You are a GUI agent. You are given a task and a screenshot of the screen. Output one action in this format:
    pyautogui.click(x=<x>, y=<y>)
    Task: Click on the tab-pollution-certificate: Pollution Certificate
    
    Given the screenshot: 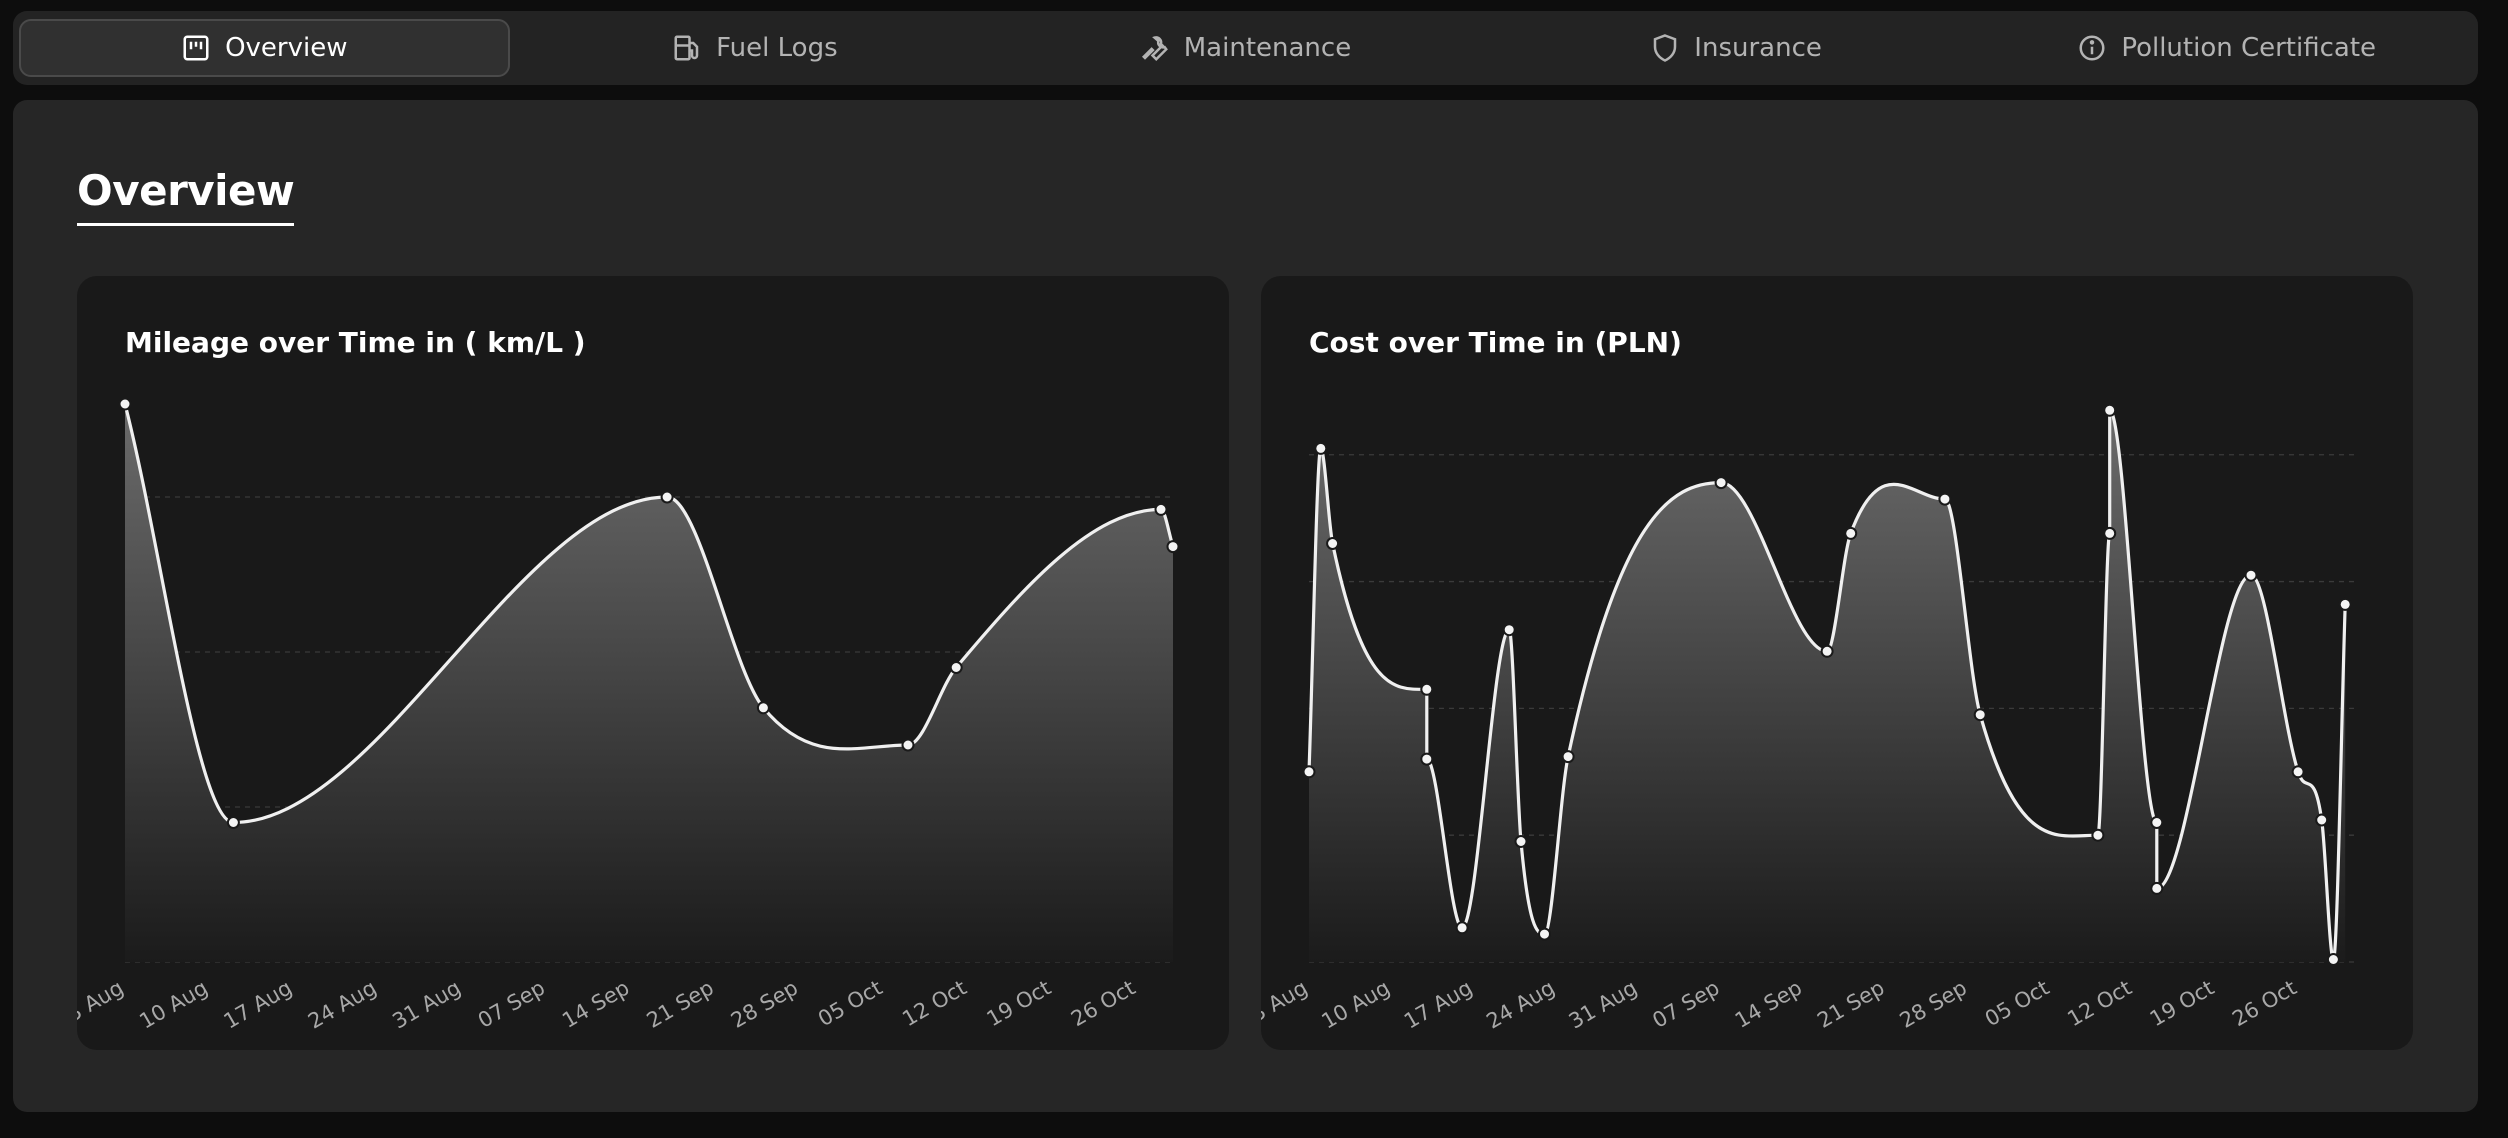 What is the action you would take?
    pyautogui.click(x=2226, y=48)
    